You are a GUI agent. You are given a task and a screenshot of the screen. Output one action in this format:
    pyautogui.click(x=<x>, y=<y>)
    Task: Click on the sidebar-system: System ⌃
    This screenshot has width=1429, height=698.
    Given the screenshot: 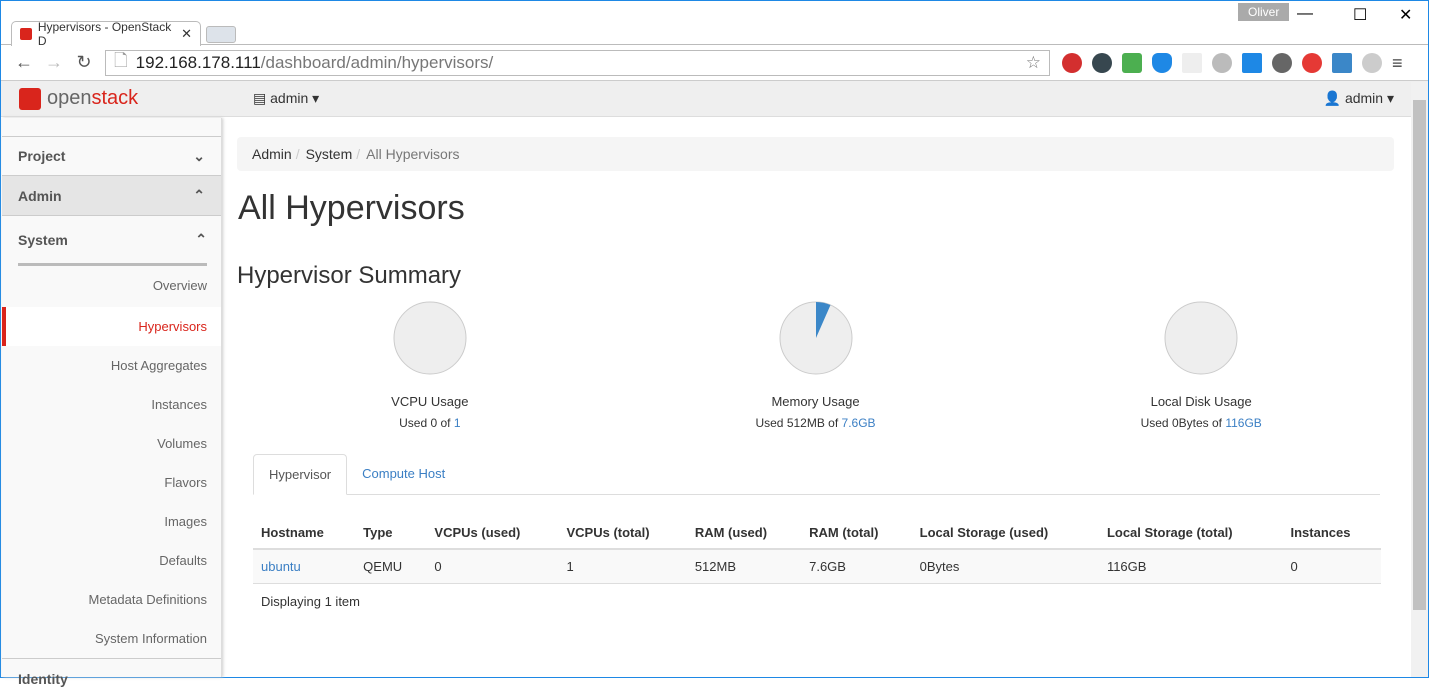 What is the action you would take?
    pyautogui.click(x=112, y=241)
    